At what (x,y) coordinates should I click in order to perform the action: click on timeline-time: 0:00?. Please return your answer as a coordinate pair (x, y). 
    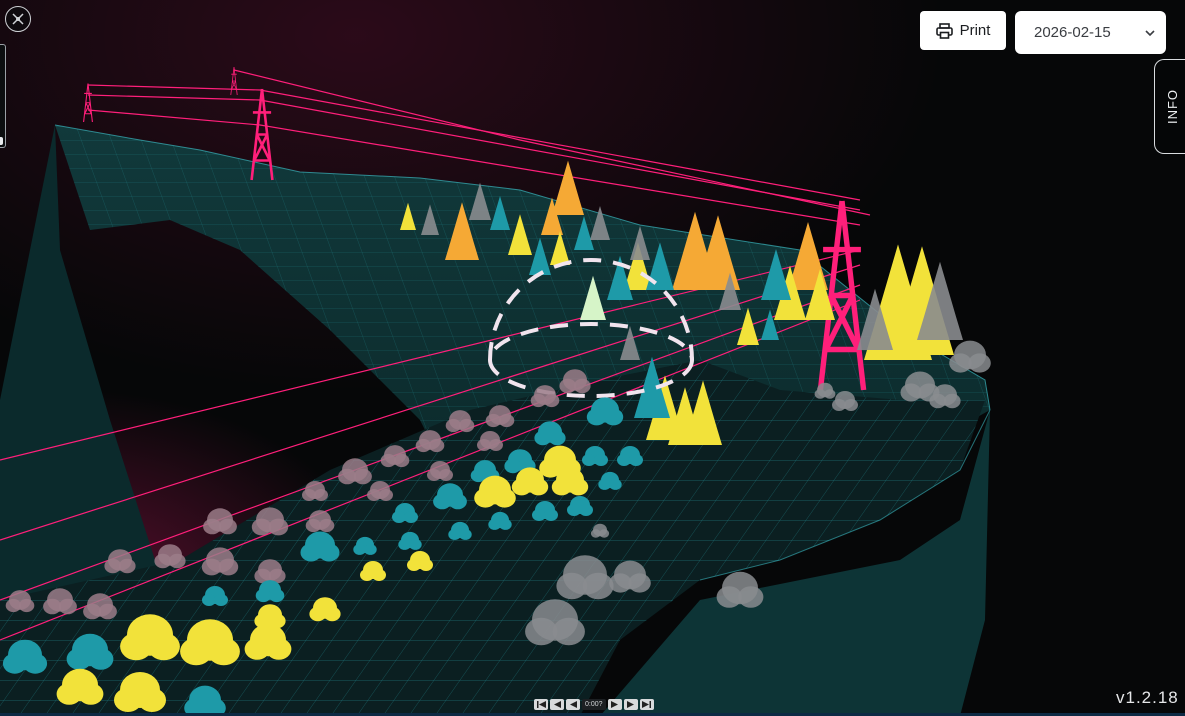
    Looking at the image, I should click on (594, 704).